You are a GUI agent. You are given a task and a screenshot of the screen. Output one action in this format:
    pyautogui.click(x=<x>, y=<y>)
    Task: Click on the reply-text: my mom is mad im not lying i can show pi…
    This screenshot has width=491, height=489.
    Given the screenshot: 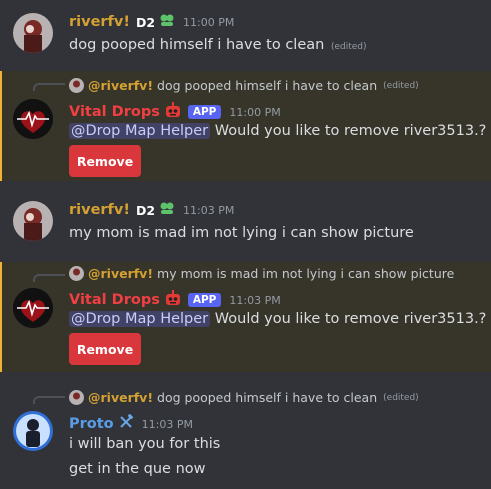 What is the action you would take?
    pyautogui.click(x=306, y=273)
    